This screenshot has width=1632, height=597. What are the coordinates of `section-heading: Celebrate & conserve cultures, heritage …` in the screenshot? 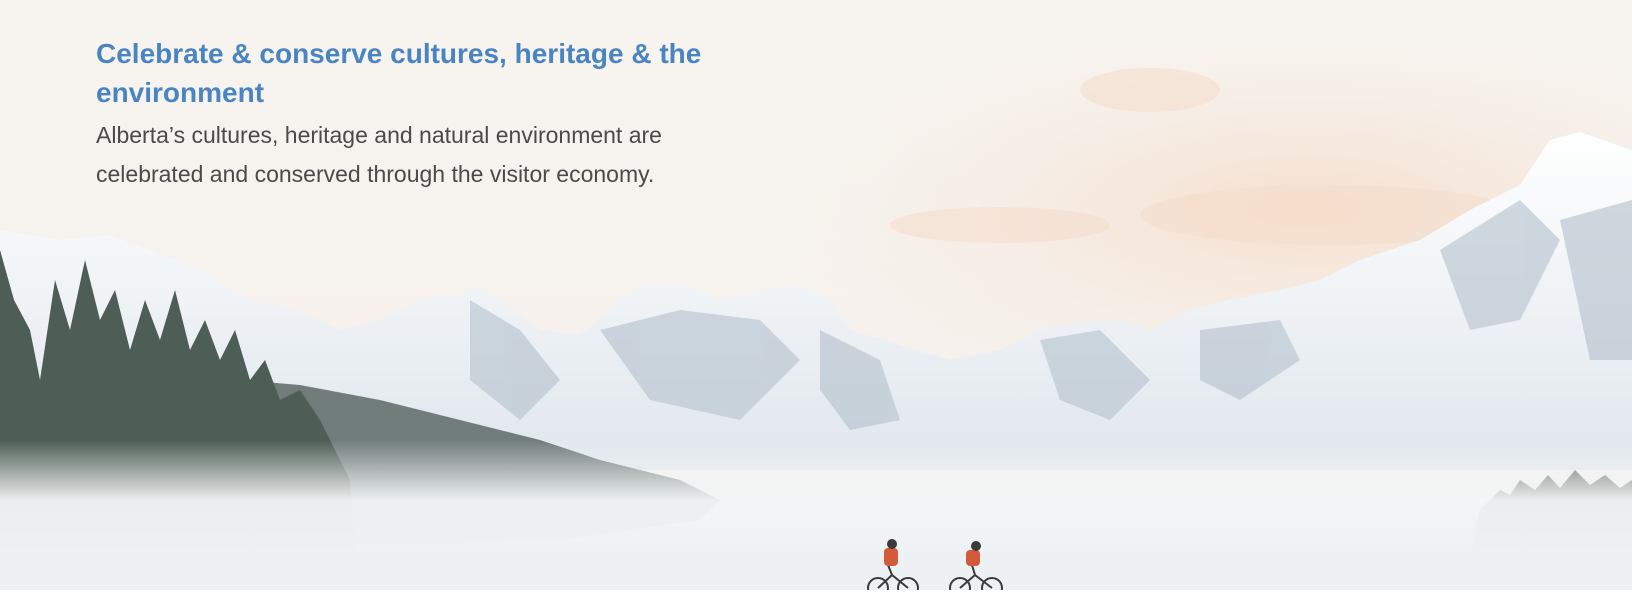 It's located at (399, 73).